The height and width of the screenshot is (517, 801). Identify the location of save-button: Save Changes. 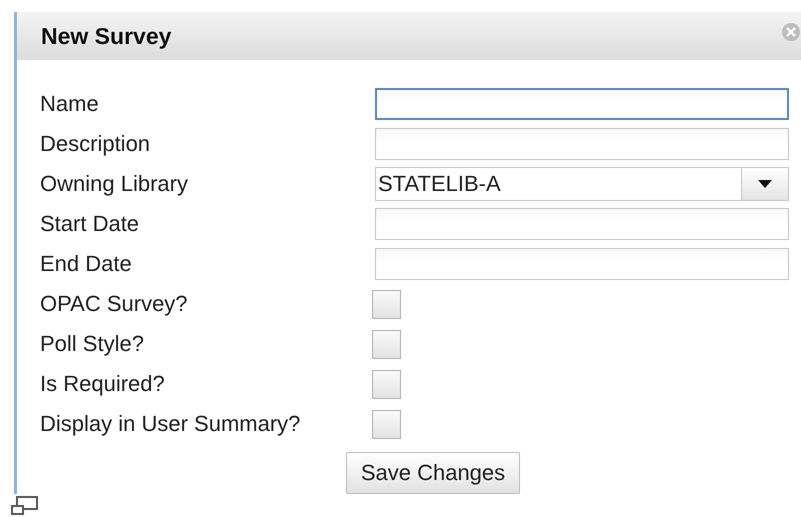
(433, 473).